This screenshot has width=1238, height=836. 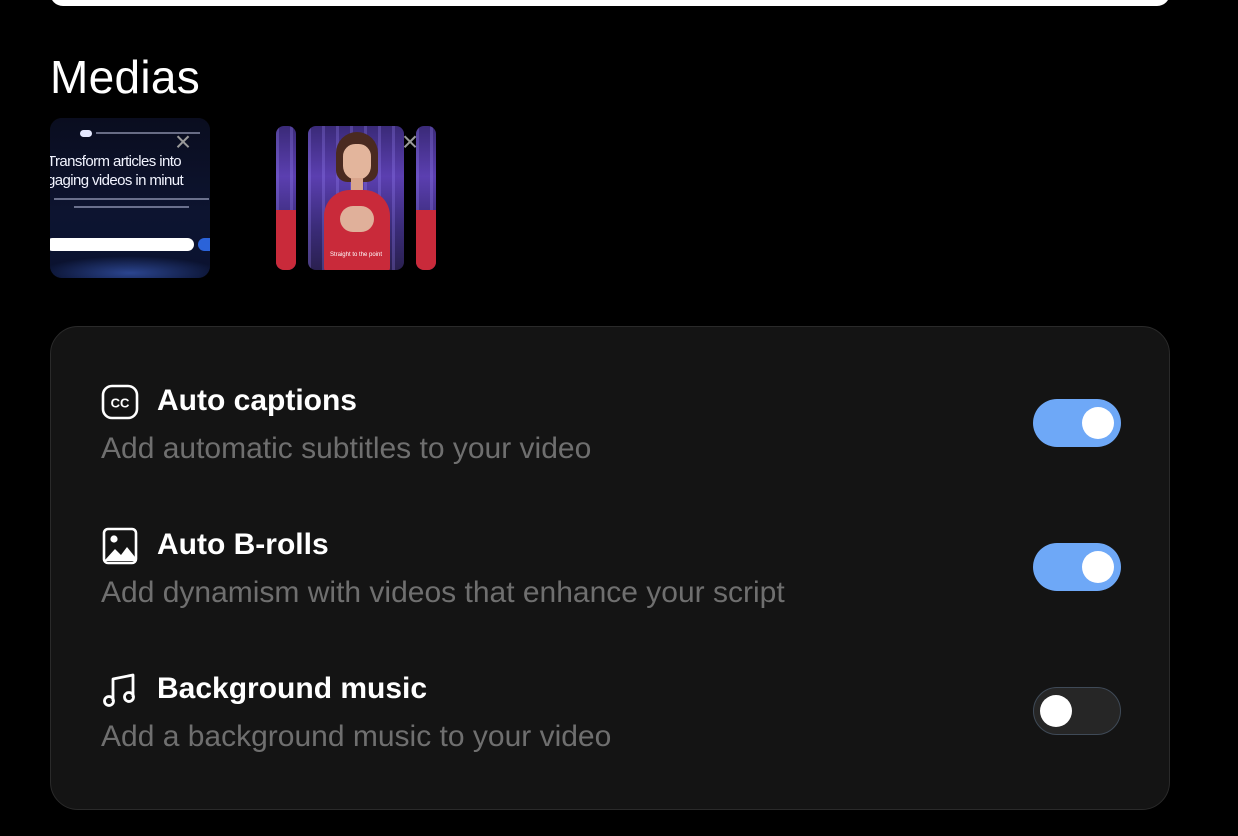 I want to click on auto-captions-toggle, so click(x=1077, y=423).